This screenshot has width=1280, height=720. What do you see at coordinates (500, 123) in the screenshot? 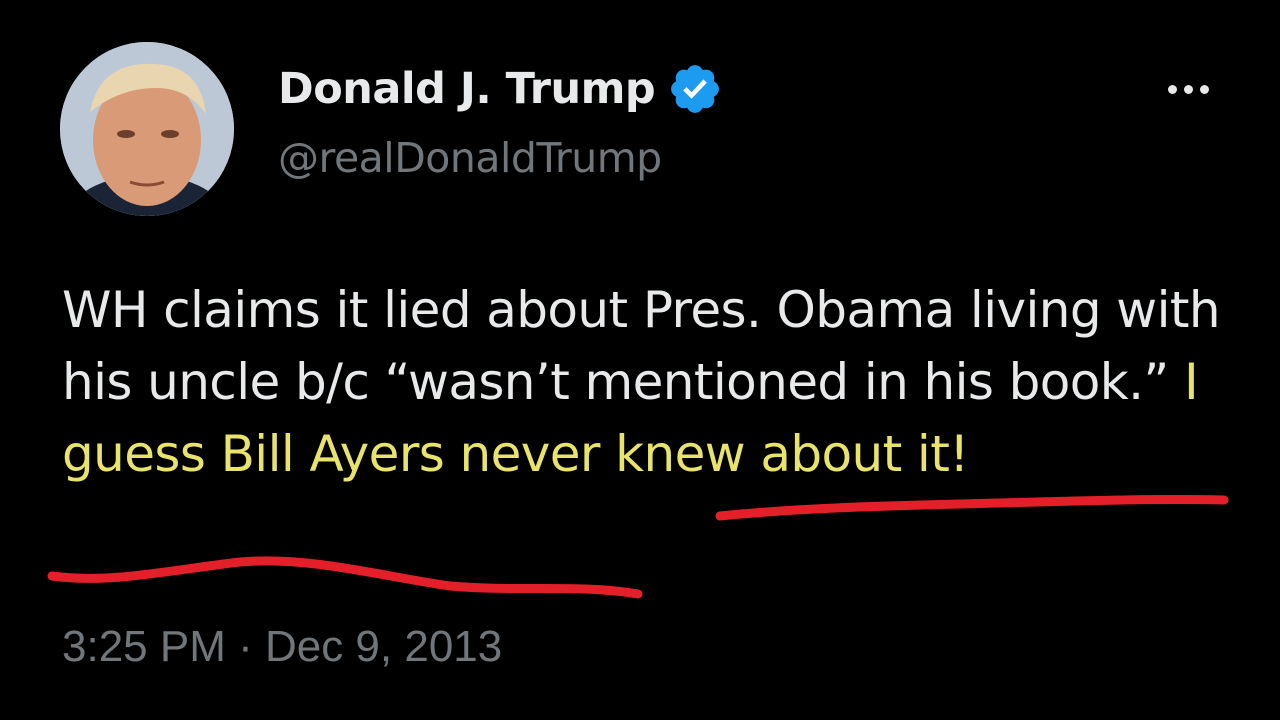
I see `author-block: Donald J. Trump @realDonaldTrump` at bounding box center [500, 123].